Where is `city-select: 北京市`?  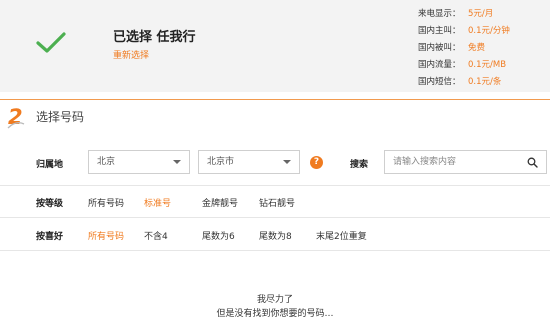 city-select: 北京市 is located at coordinates (249, 162).